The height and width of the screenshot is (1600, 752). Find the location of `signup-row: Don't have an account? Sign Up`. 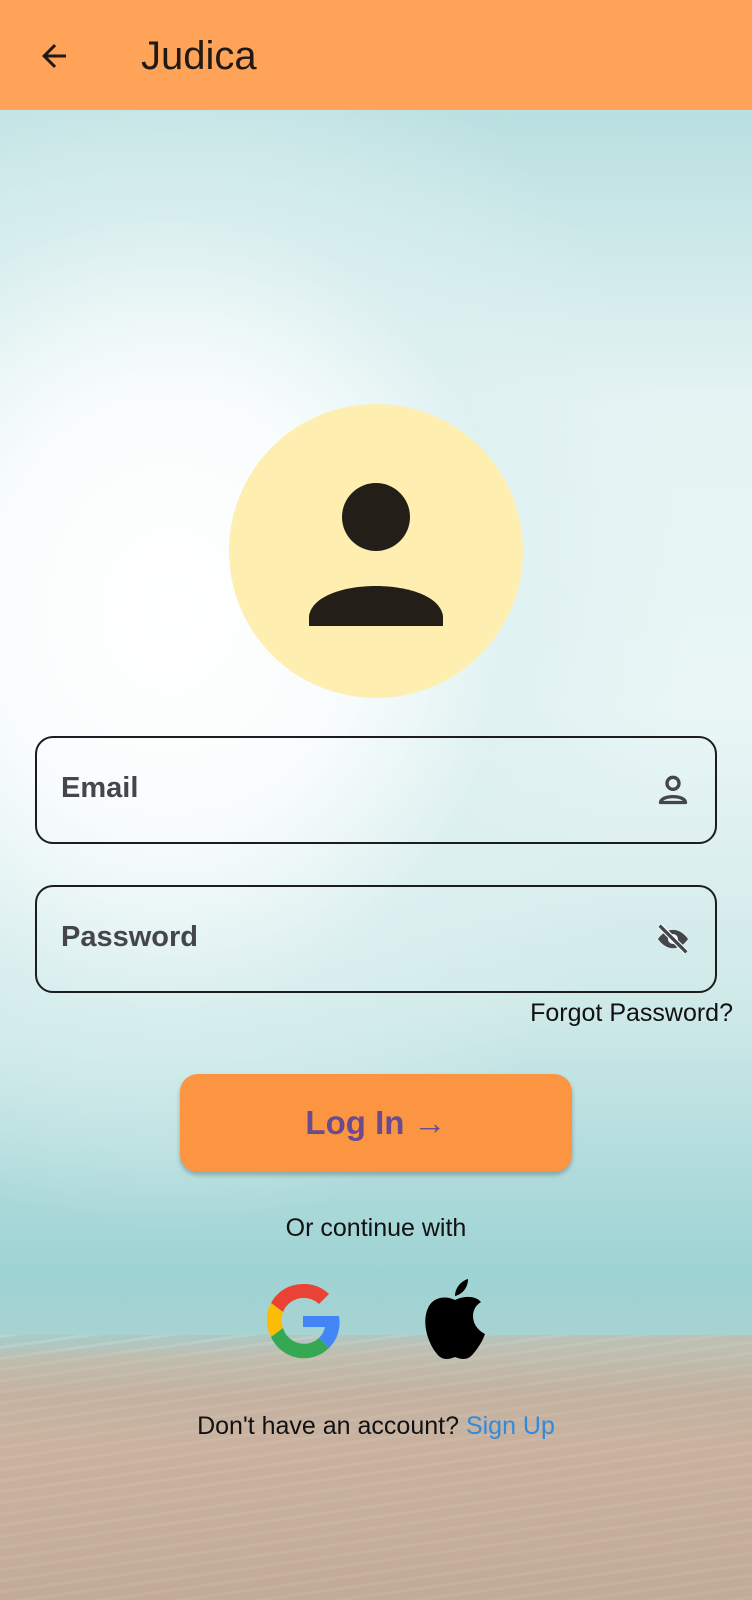

signup-row: Don't have an account? Sign Up is located at coordinates (376, 1426).